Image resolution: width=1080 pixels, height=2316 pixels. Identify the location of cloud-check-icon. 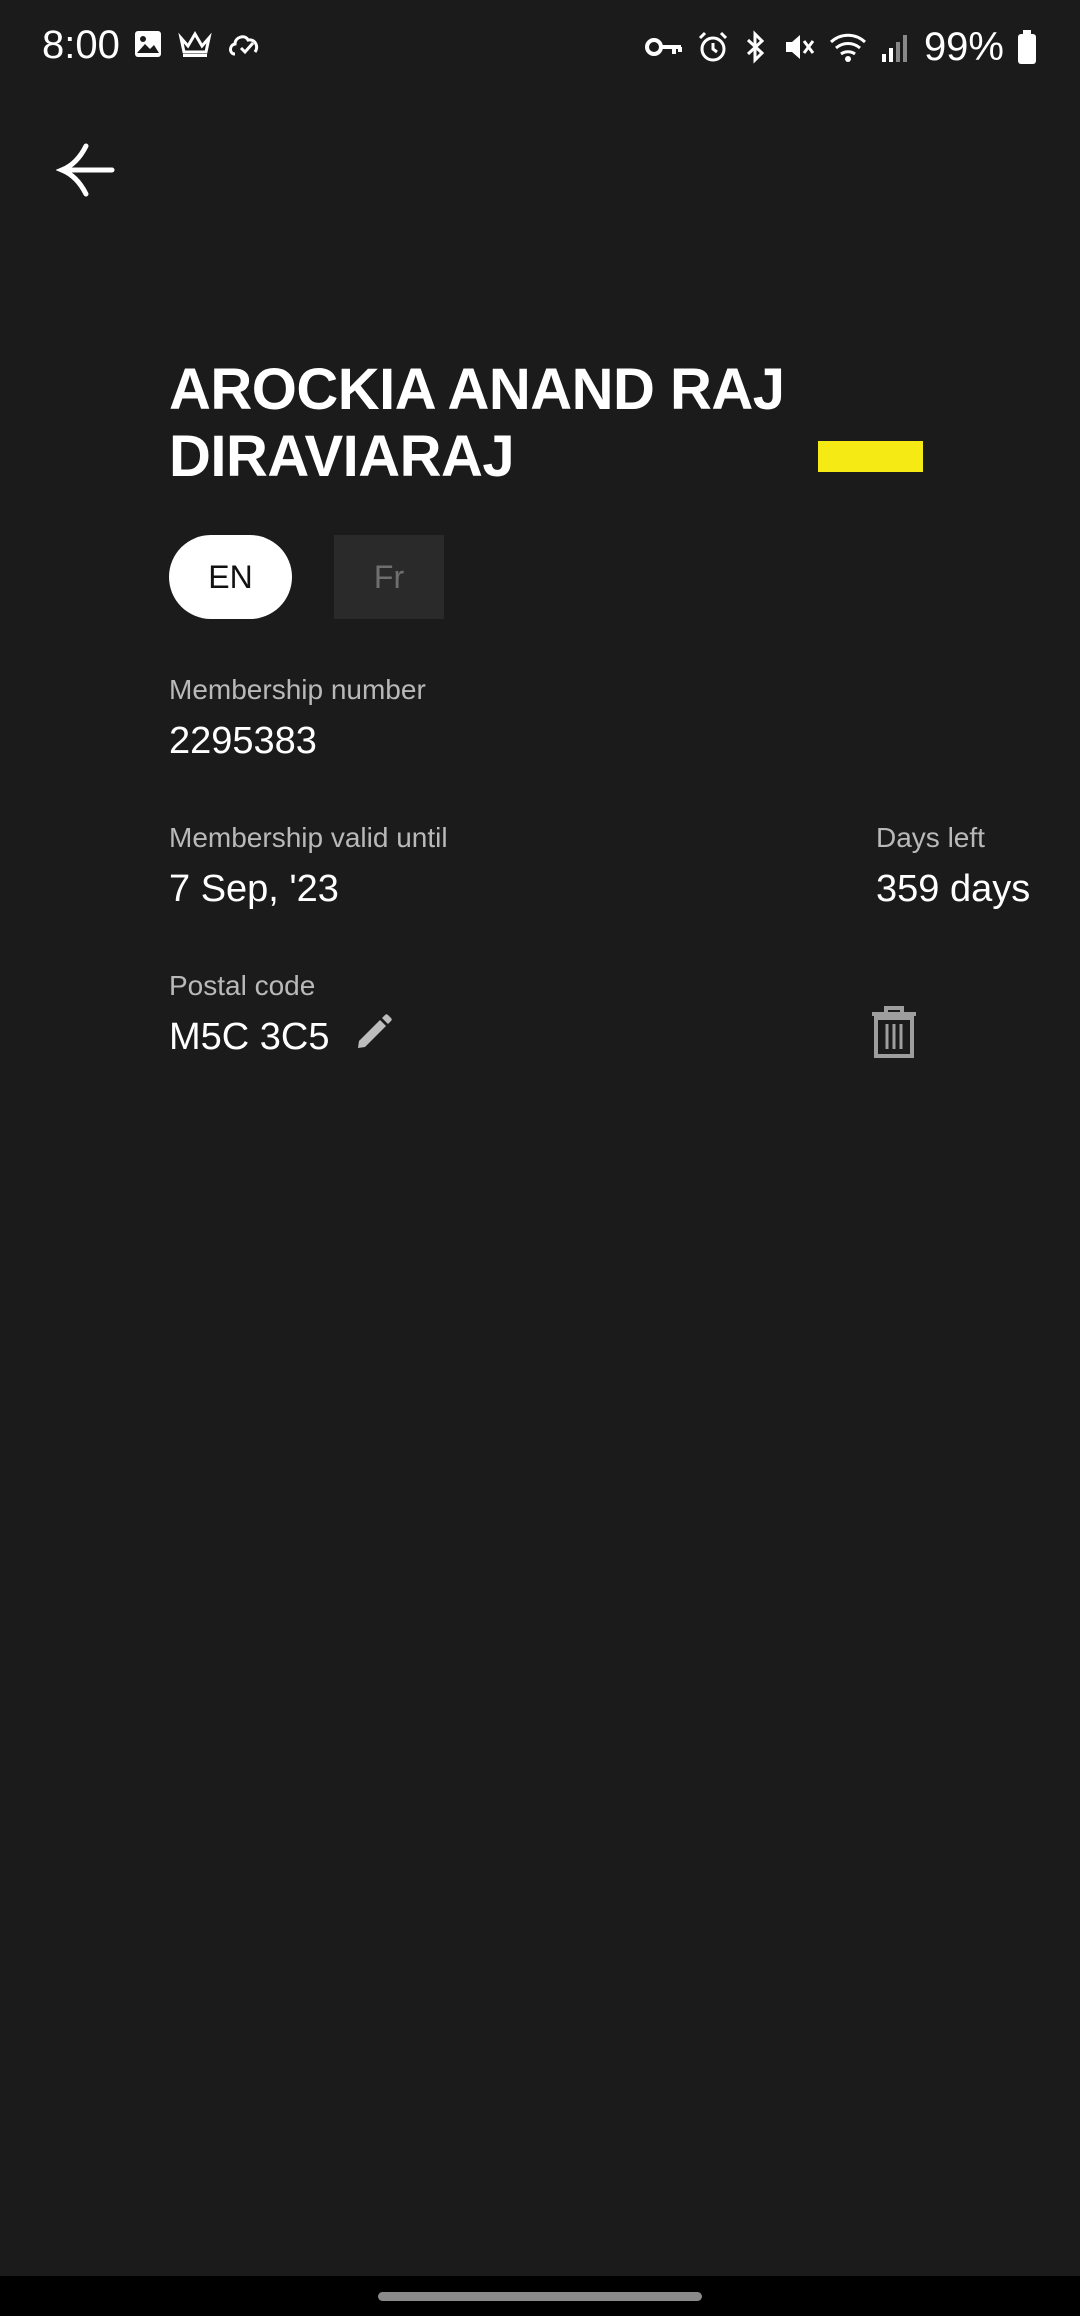
(244, 44).